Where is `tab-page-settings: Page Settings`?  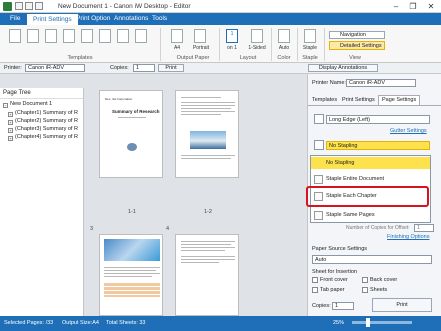 tab-page-settings: Page Settings is located at coordinates (399, 100).